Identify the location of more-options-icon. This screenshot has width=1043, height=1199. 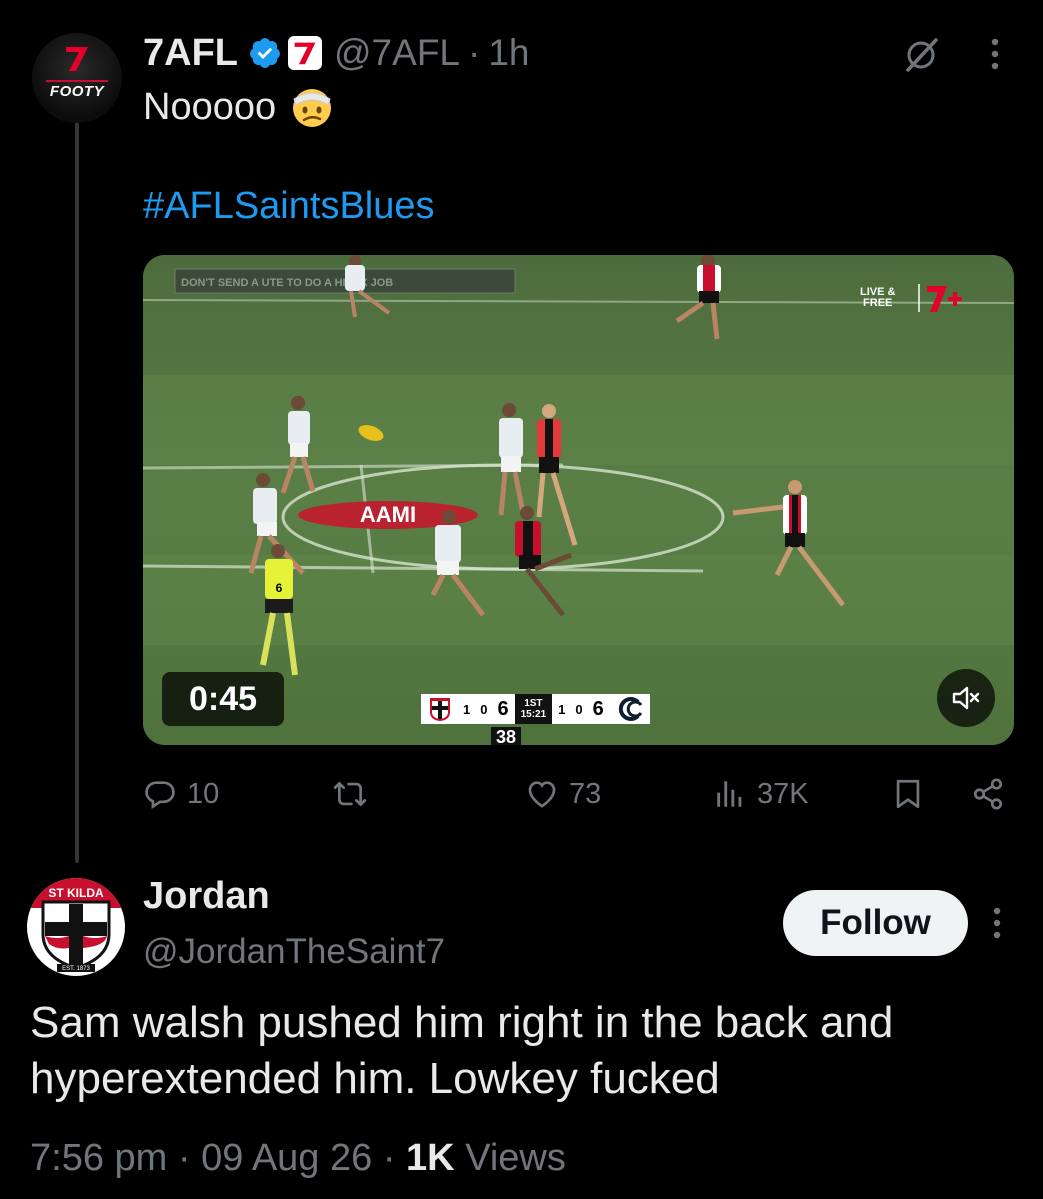
(995, 54).